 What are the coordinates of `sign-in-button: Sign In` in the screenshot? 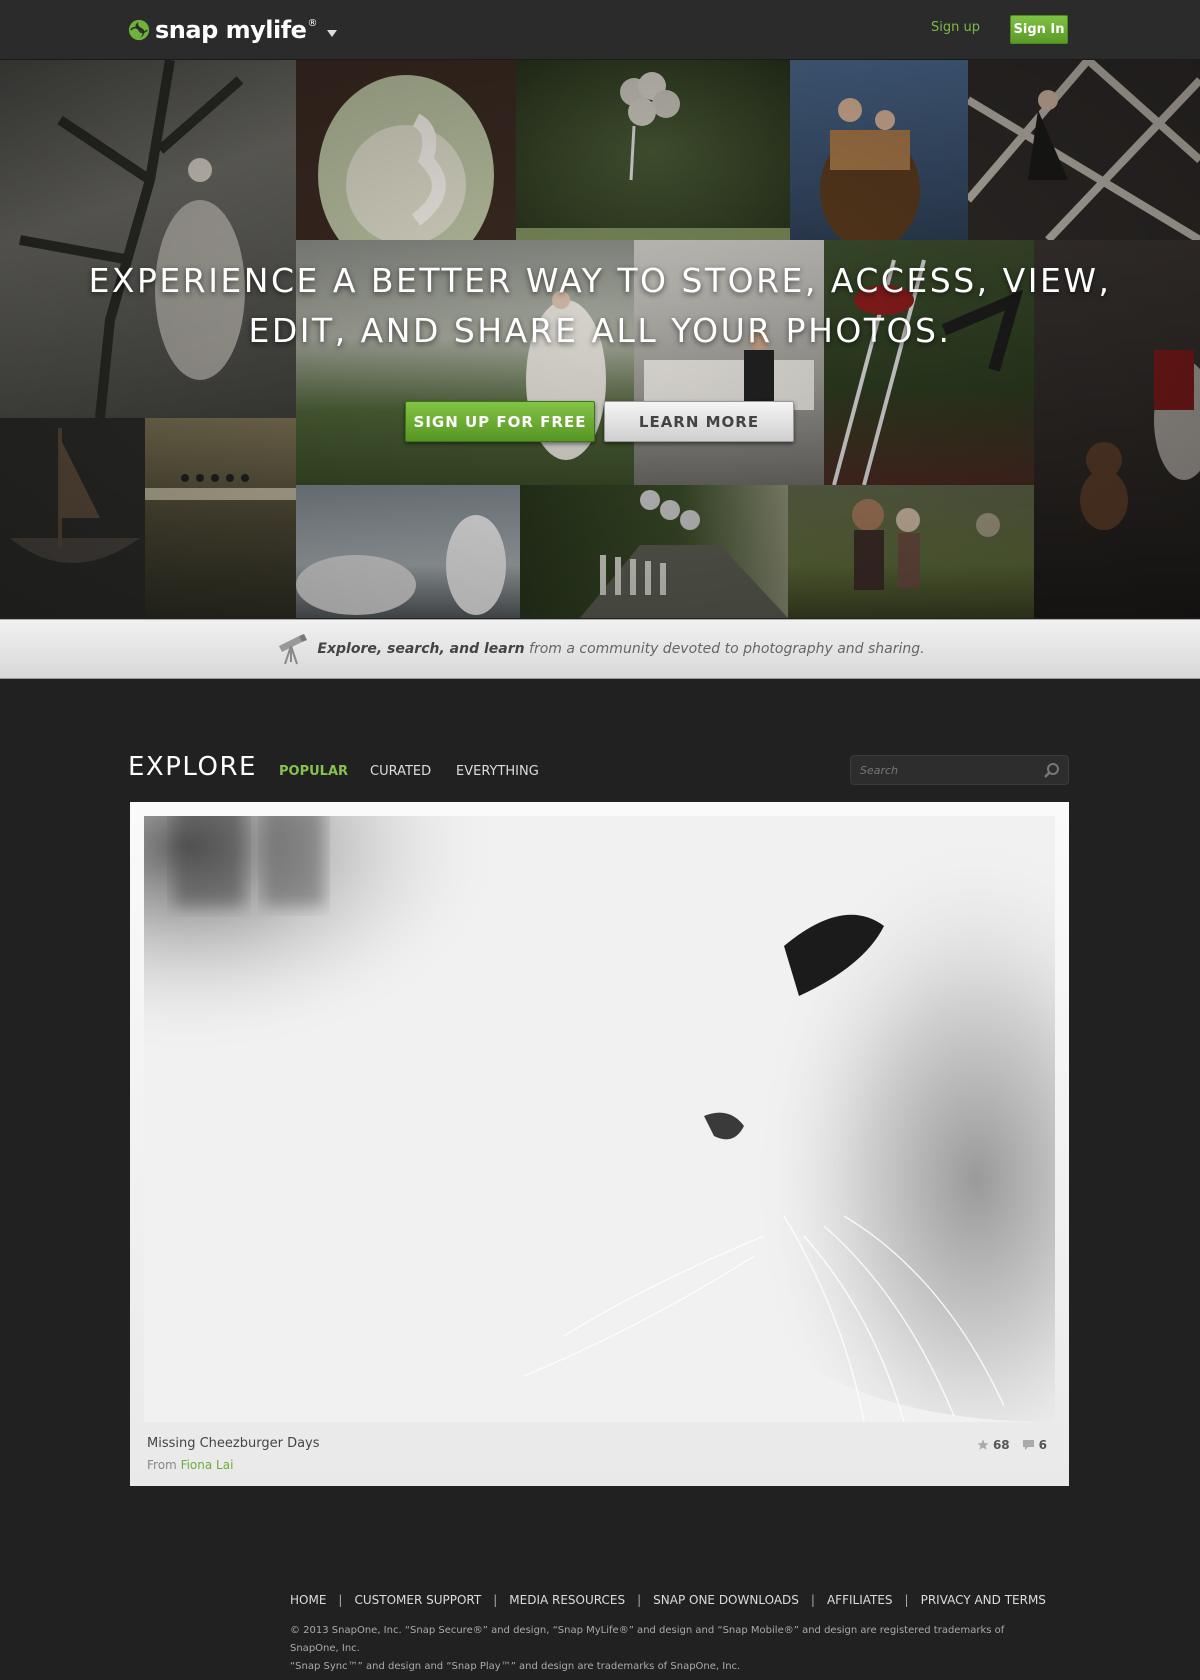 It's located at (1039, 29).